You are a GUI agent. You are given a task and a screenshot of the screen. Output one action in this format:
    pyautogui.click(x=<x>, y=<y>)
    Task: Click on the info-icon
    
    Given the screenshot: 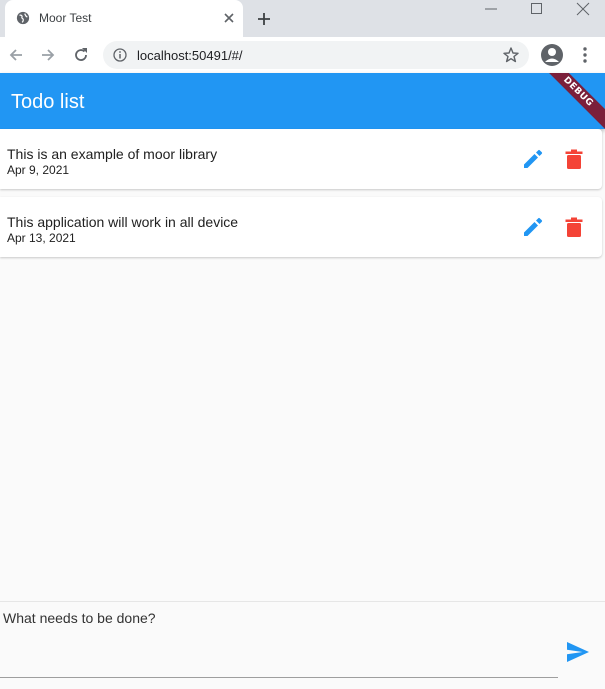 What is the action you would take?
    pyautogui.click(x=120, y=55)
    